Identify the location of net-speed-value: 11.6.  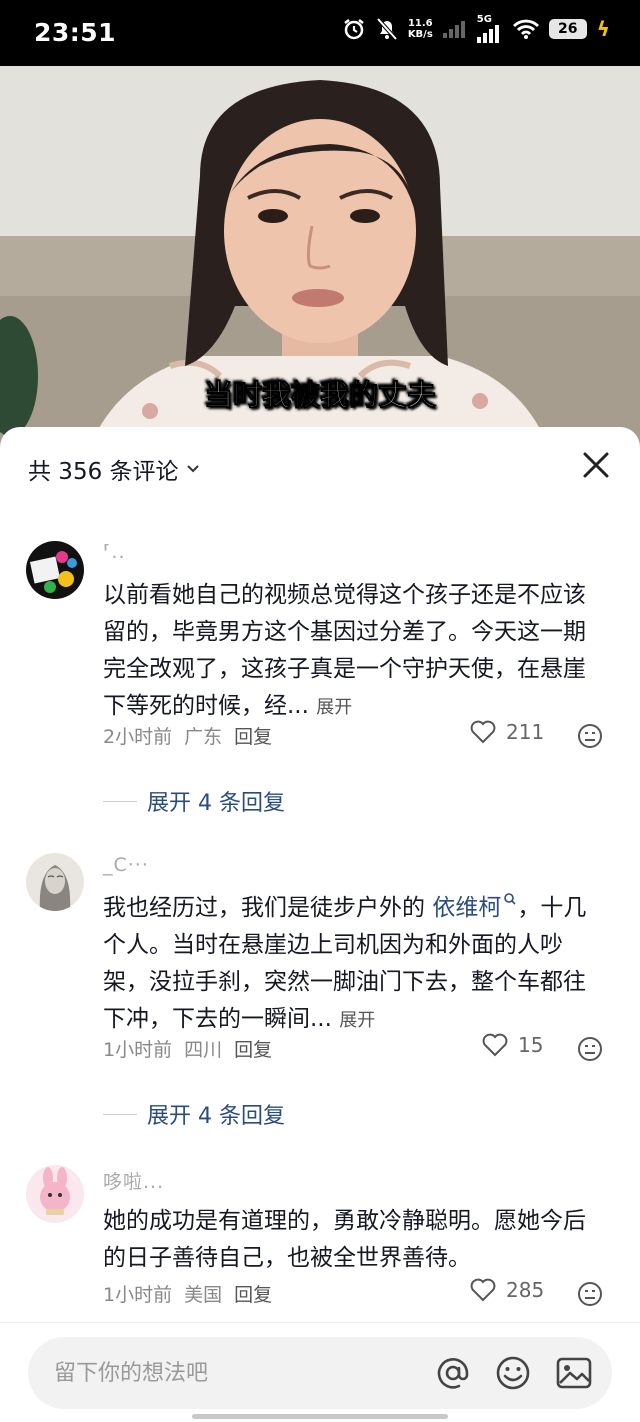
(420, 23).